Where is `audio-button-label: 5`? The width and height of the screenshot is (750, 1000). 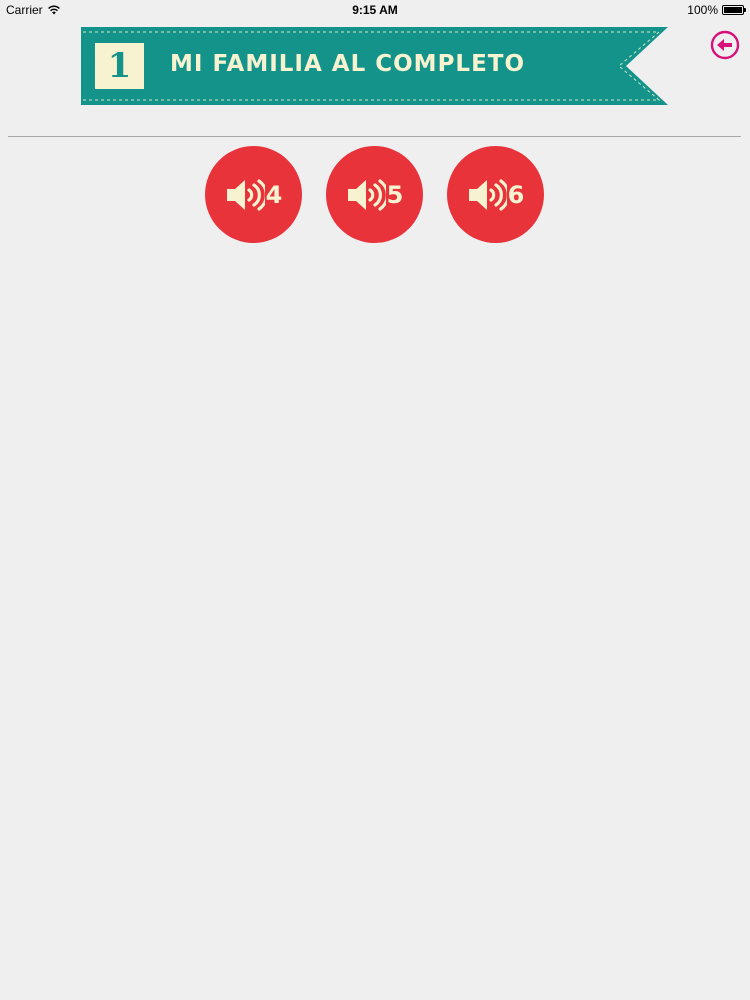
audio-button-label: 5 is located at coordinates (395, 194).